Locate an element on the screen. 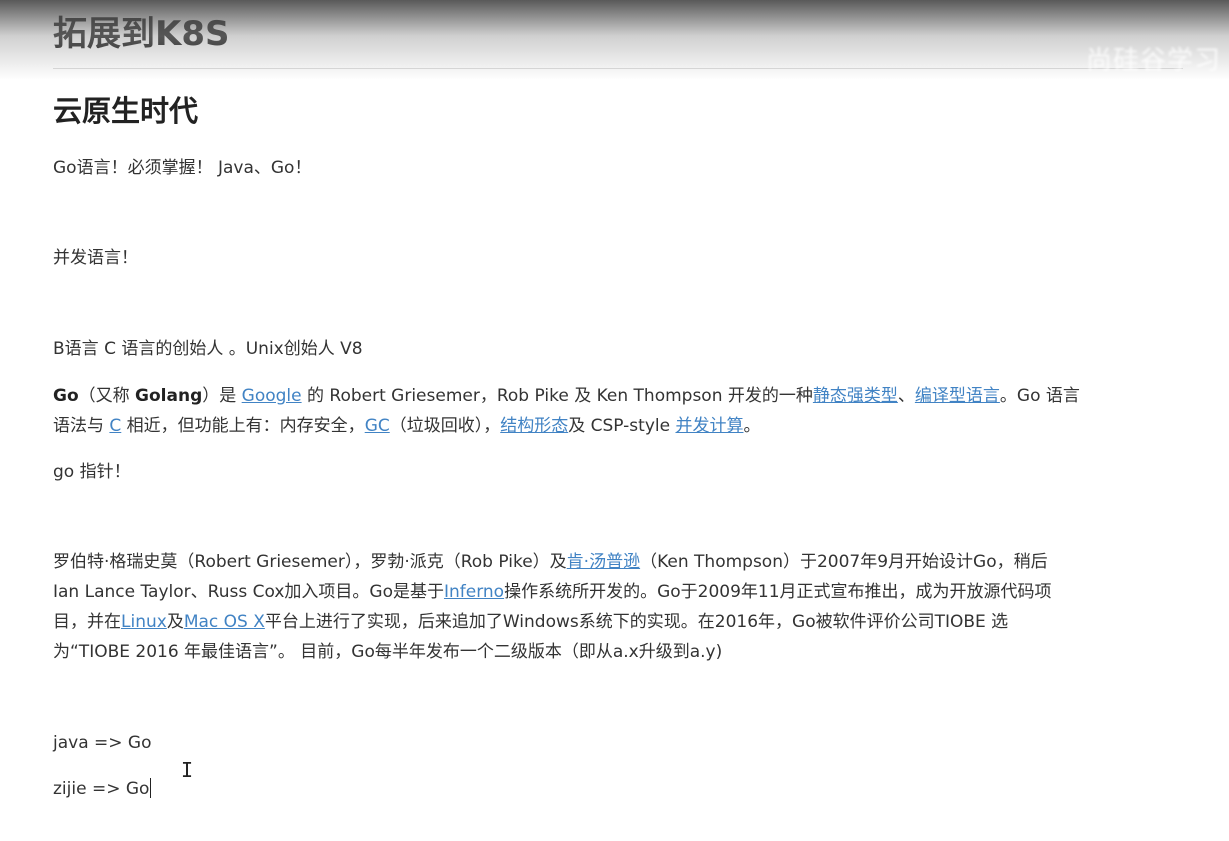 This screenshot has width=1229, height=841. text-segment: 操作系统所开发的。Go于2009年11月正式宣布推出，成为开放源代码项 is located at coordinates (778, 592).